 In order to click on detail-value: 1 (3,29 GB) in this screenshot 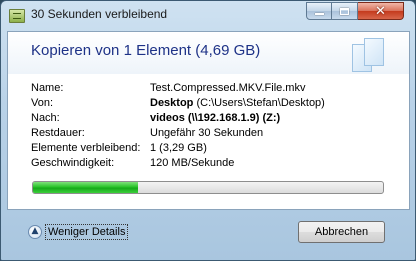, I will do `click(178, 148)`.